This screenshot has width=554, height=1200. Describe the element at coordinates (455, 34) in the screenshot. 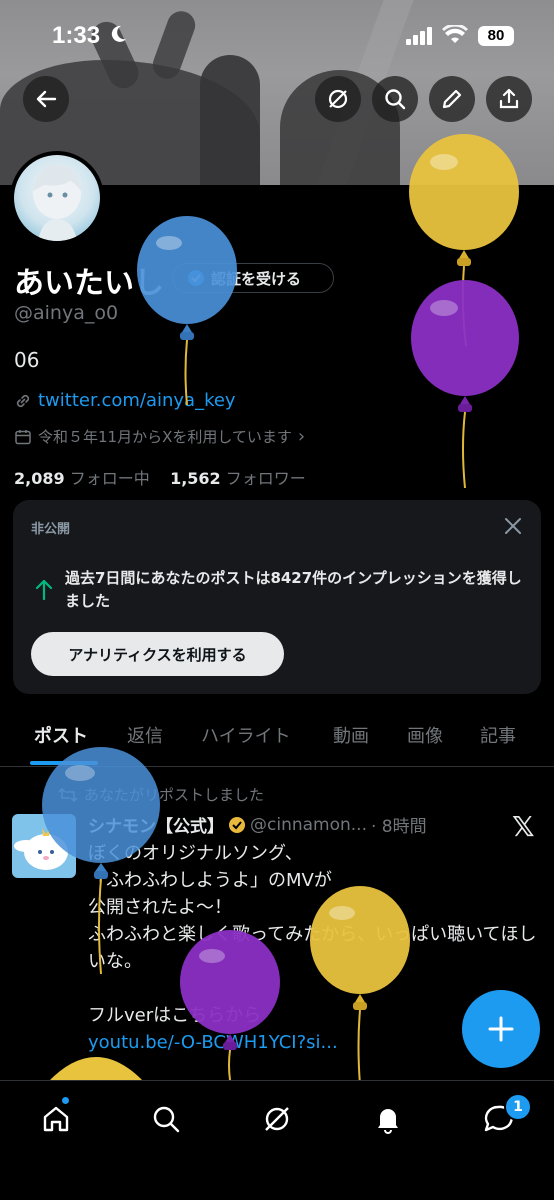

I see `wifi-icon` at that location.